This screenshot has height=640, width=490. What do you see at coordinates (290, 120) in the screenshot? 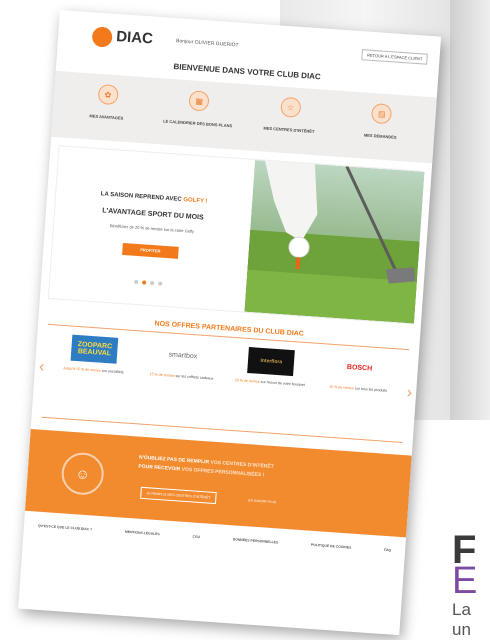
I see `nav-item-interests: ☆ MES CENTRES D'INTÉRÊT` at bounding box center [290, 120].